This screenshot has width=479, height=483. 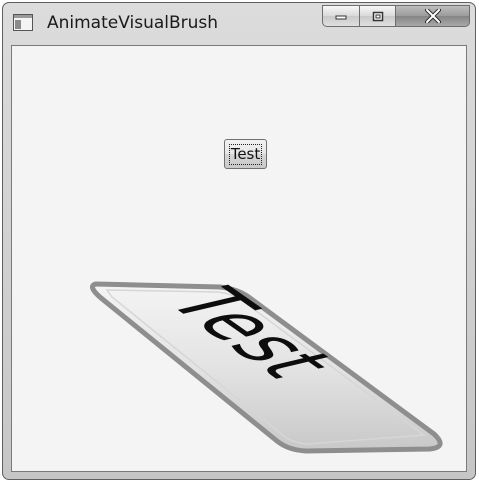 I want to click on minimize-button, so click(x=341, y=16).